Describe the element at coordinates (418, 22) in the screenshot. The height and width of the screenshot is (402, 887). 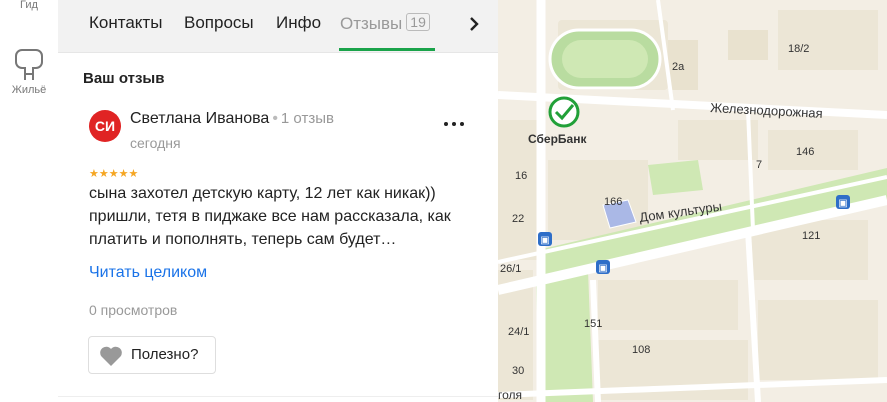
I see `reviews-count-badge: 19` at that location.